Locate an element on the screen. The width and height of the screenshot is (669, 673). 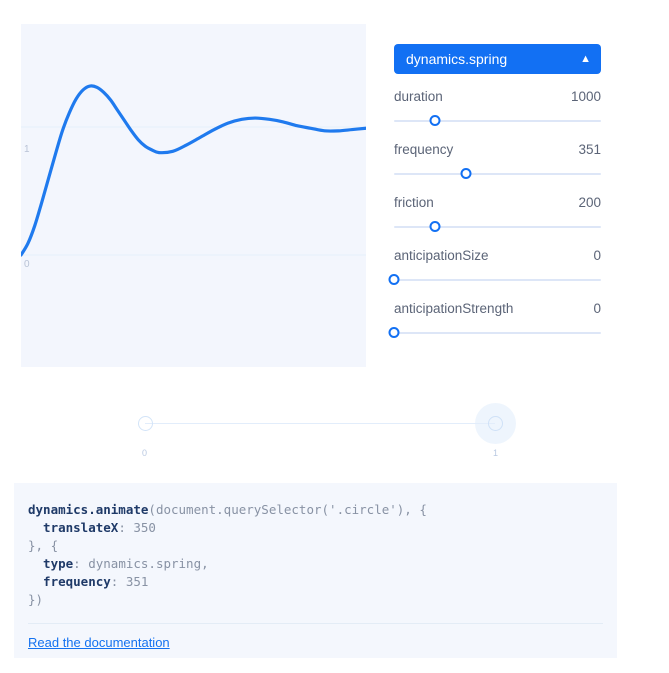
curve-svg is located at coordinates (193, 170).